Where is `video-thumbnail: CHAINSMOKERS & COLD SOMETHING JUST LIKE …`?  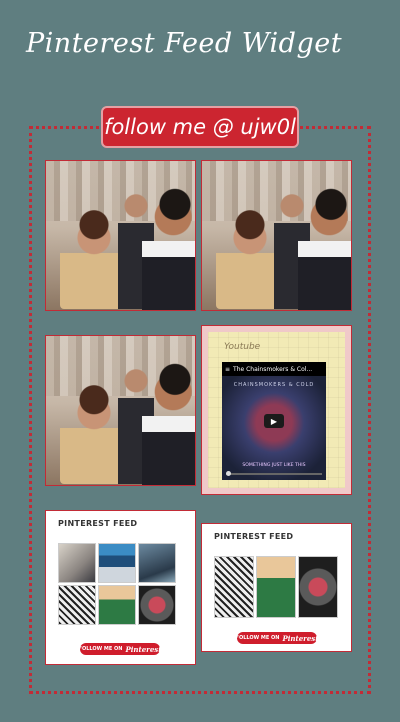 video-thumbnail: CHAINSMOKERS & COLD SOMETHING JUST LIKE … is located at coordinates (274, 428).